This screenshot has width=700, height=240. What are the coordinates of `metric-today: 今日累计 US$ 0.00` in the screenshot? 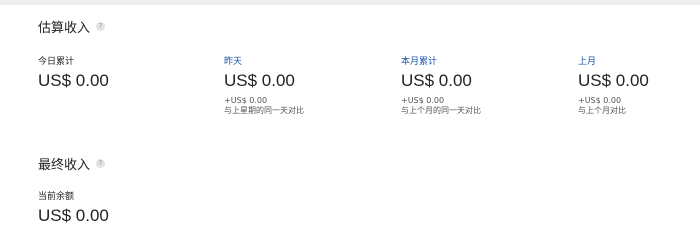 It's located at (73, 73).